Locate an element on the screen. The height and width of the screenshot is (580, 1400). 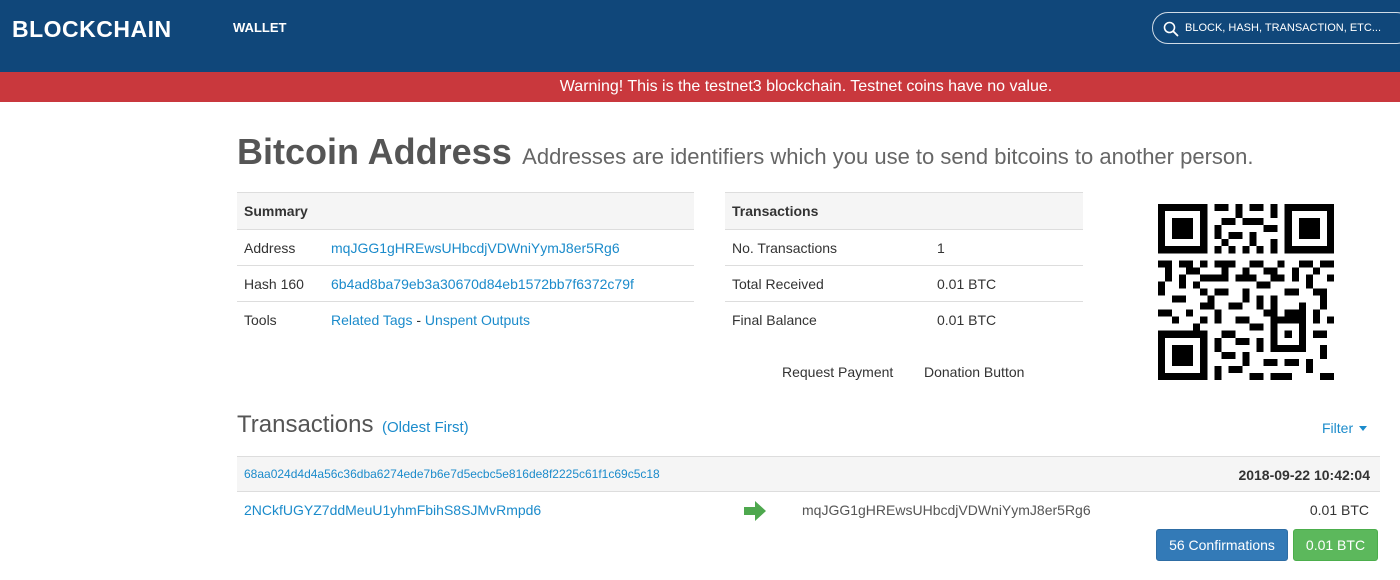
total-received-label: Total Received is located at coordinates (831, 283).